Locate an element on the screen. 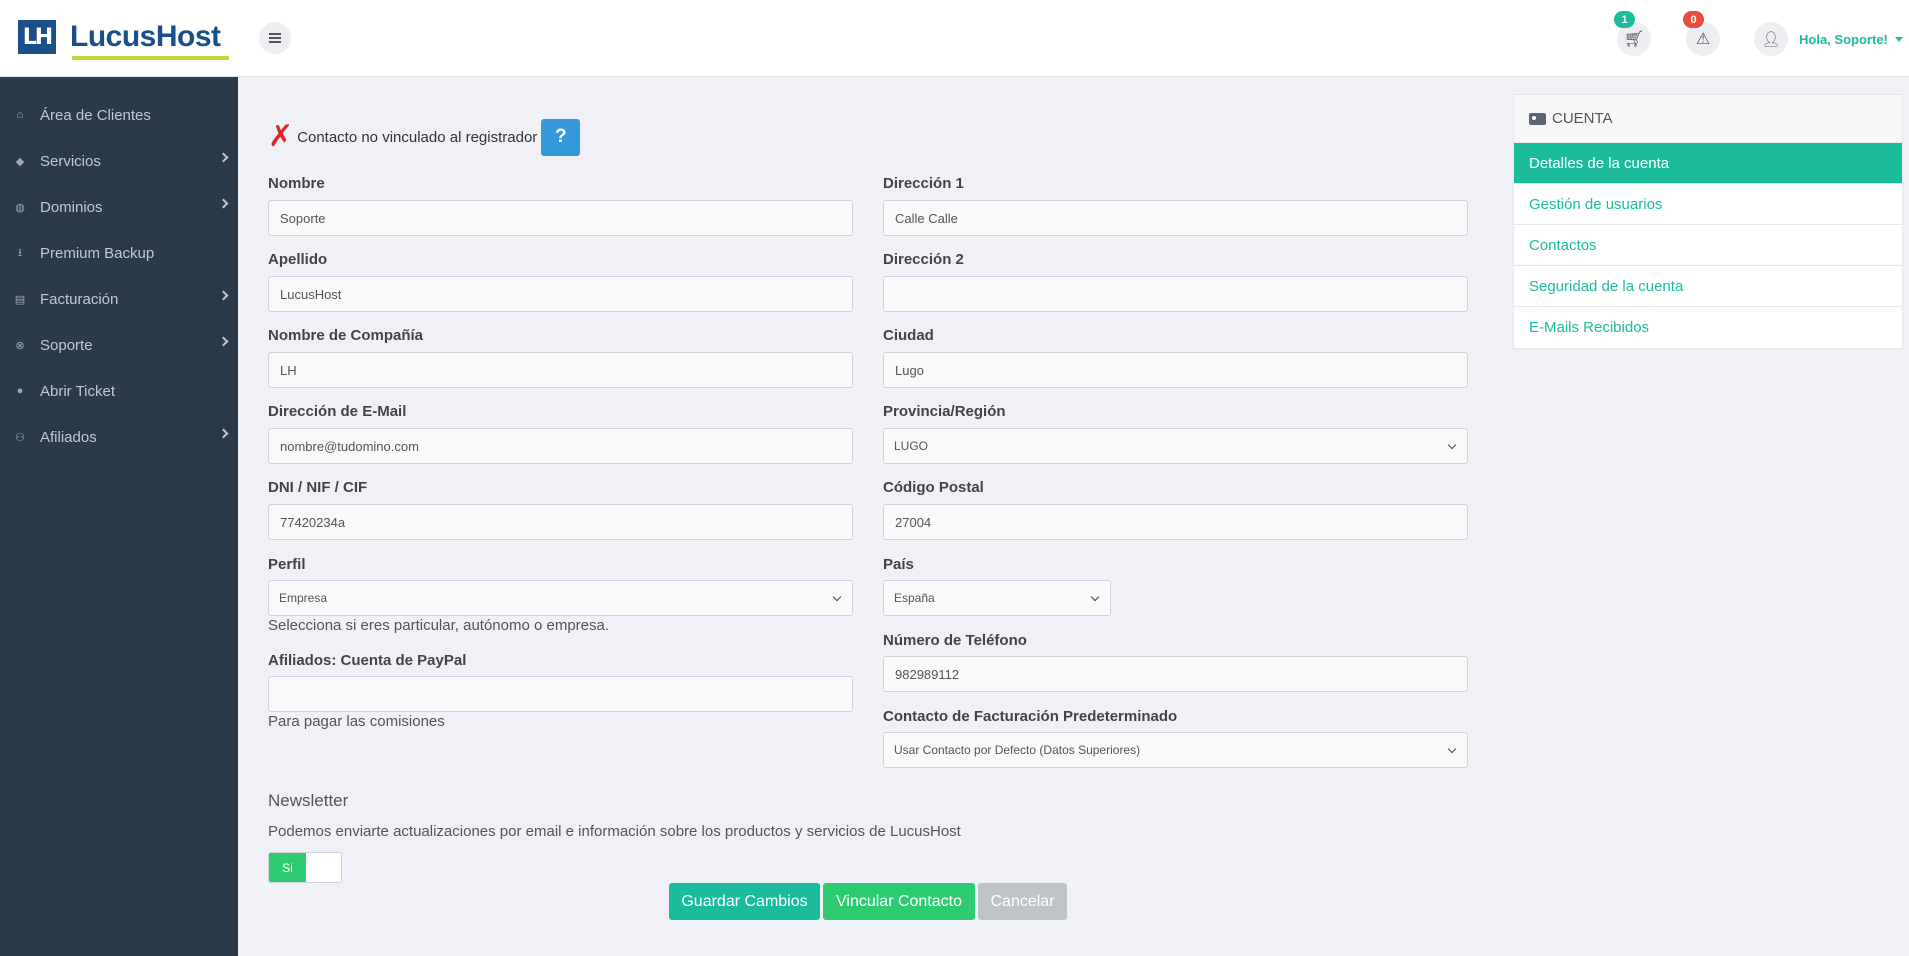 The image size is (1909, 956). paypal-field is located at coordinates (560, 694).